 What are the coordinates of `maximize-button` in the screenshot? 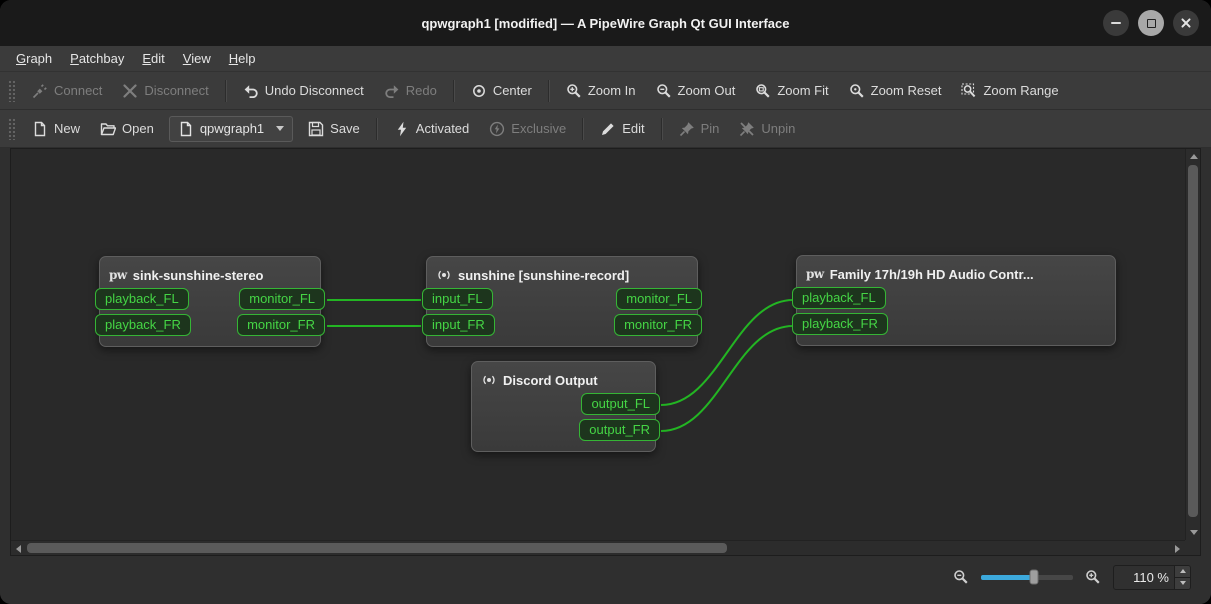 It's located at (1151, 23).